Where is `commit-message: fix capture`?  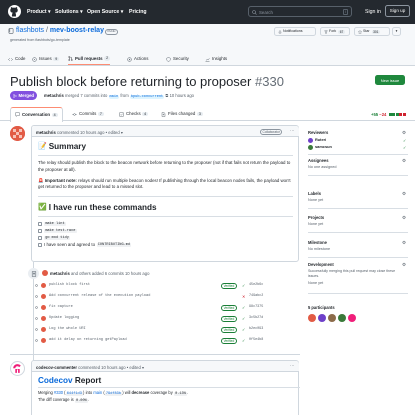 commit-message: fix capture is located at coordinates (61, 307).